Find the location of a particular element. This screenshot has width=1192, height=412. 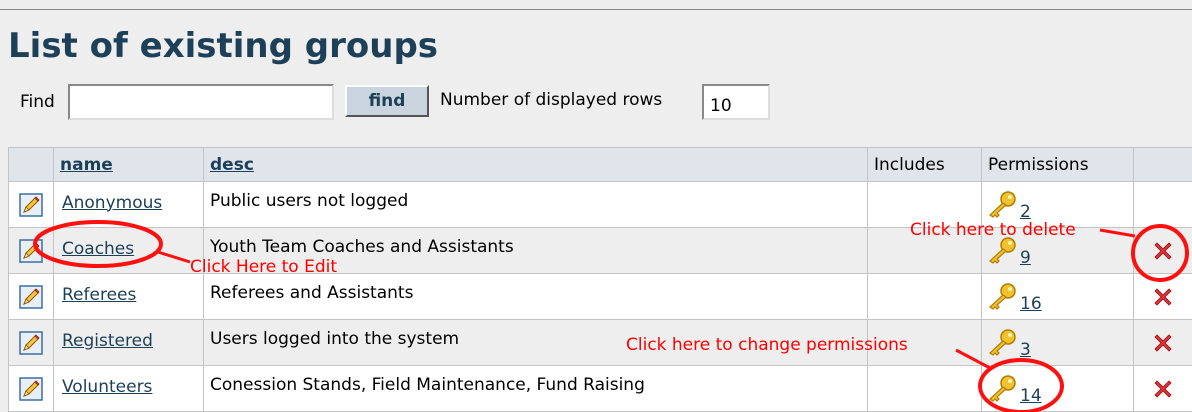

top-divider is located at coordinates (596, 9).